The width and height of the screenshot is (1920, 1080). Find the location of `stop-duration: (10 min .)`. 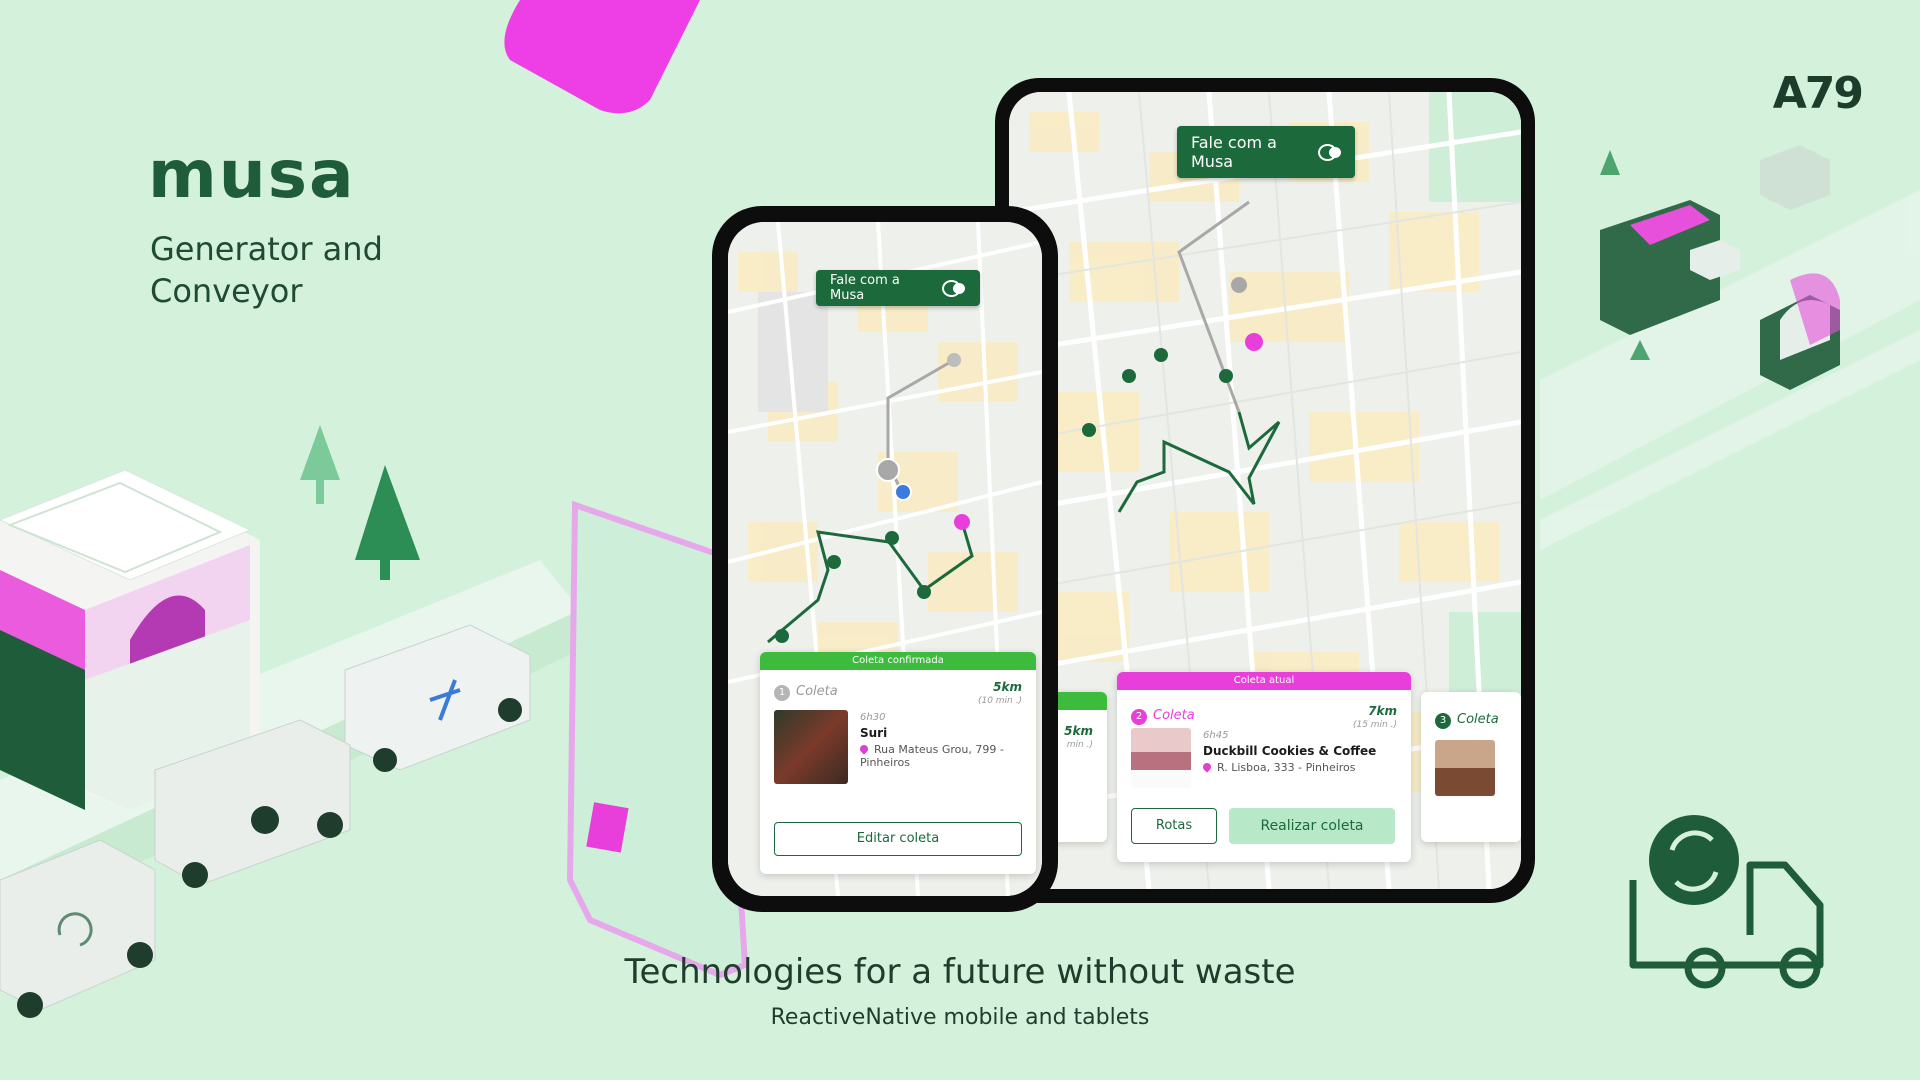

stop-duration: (10 min .) is located at coordinates (999, 701).